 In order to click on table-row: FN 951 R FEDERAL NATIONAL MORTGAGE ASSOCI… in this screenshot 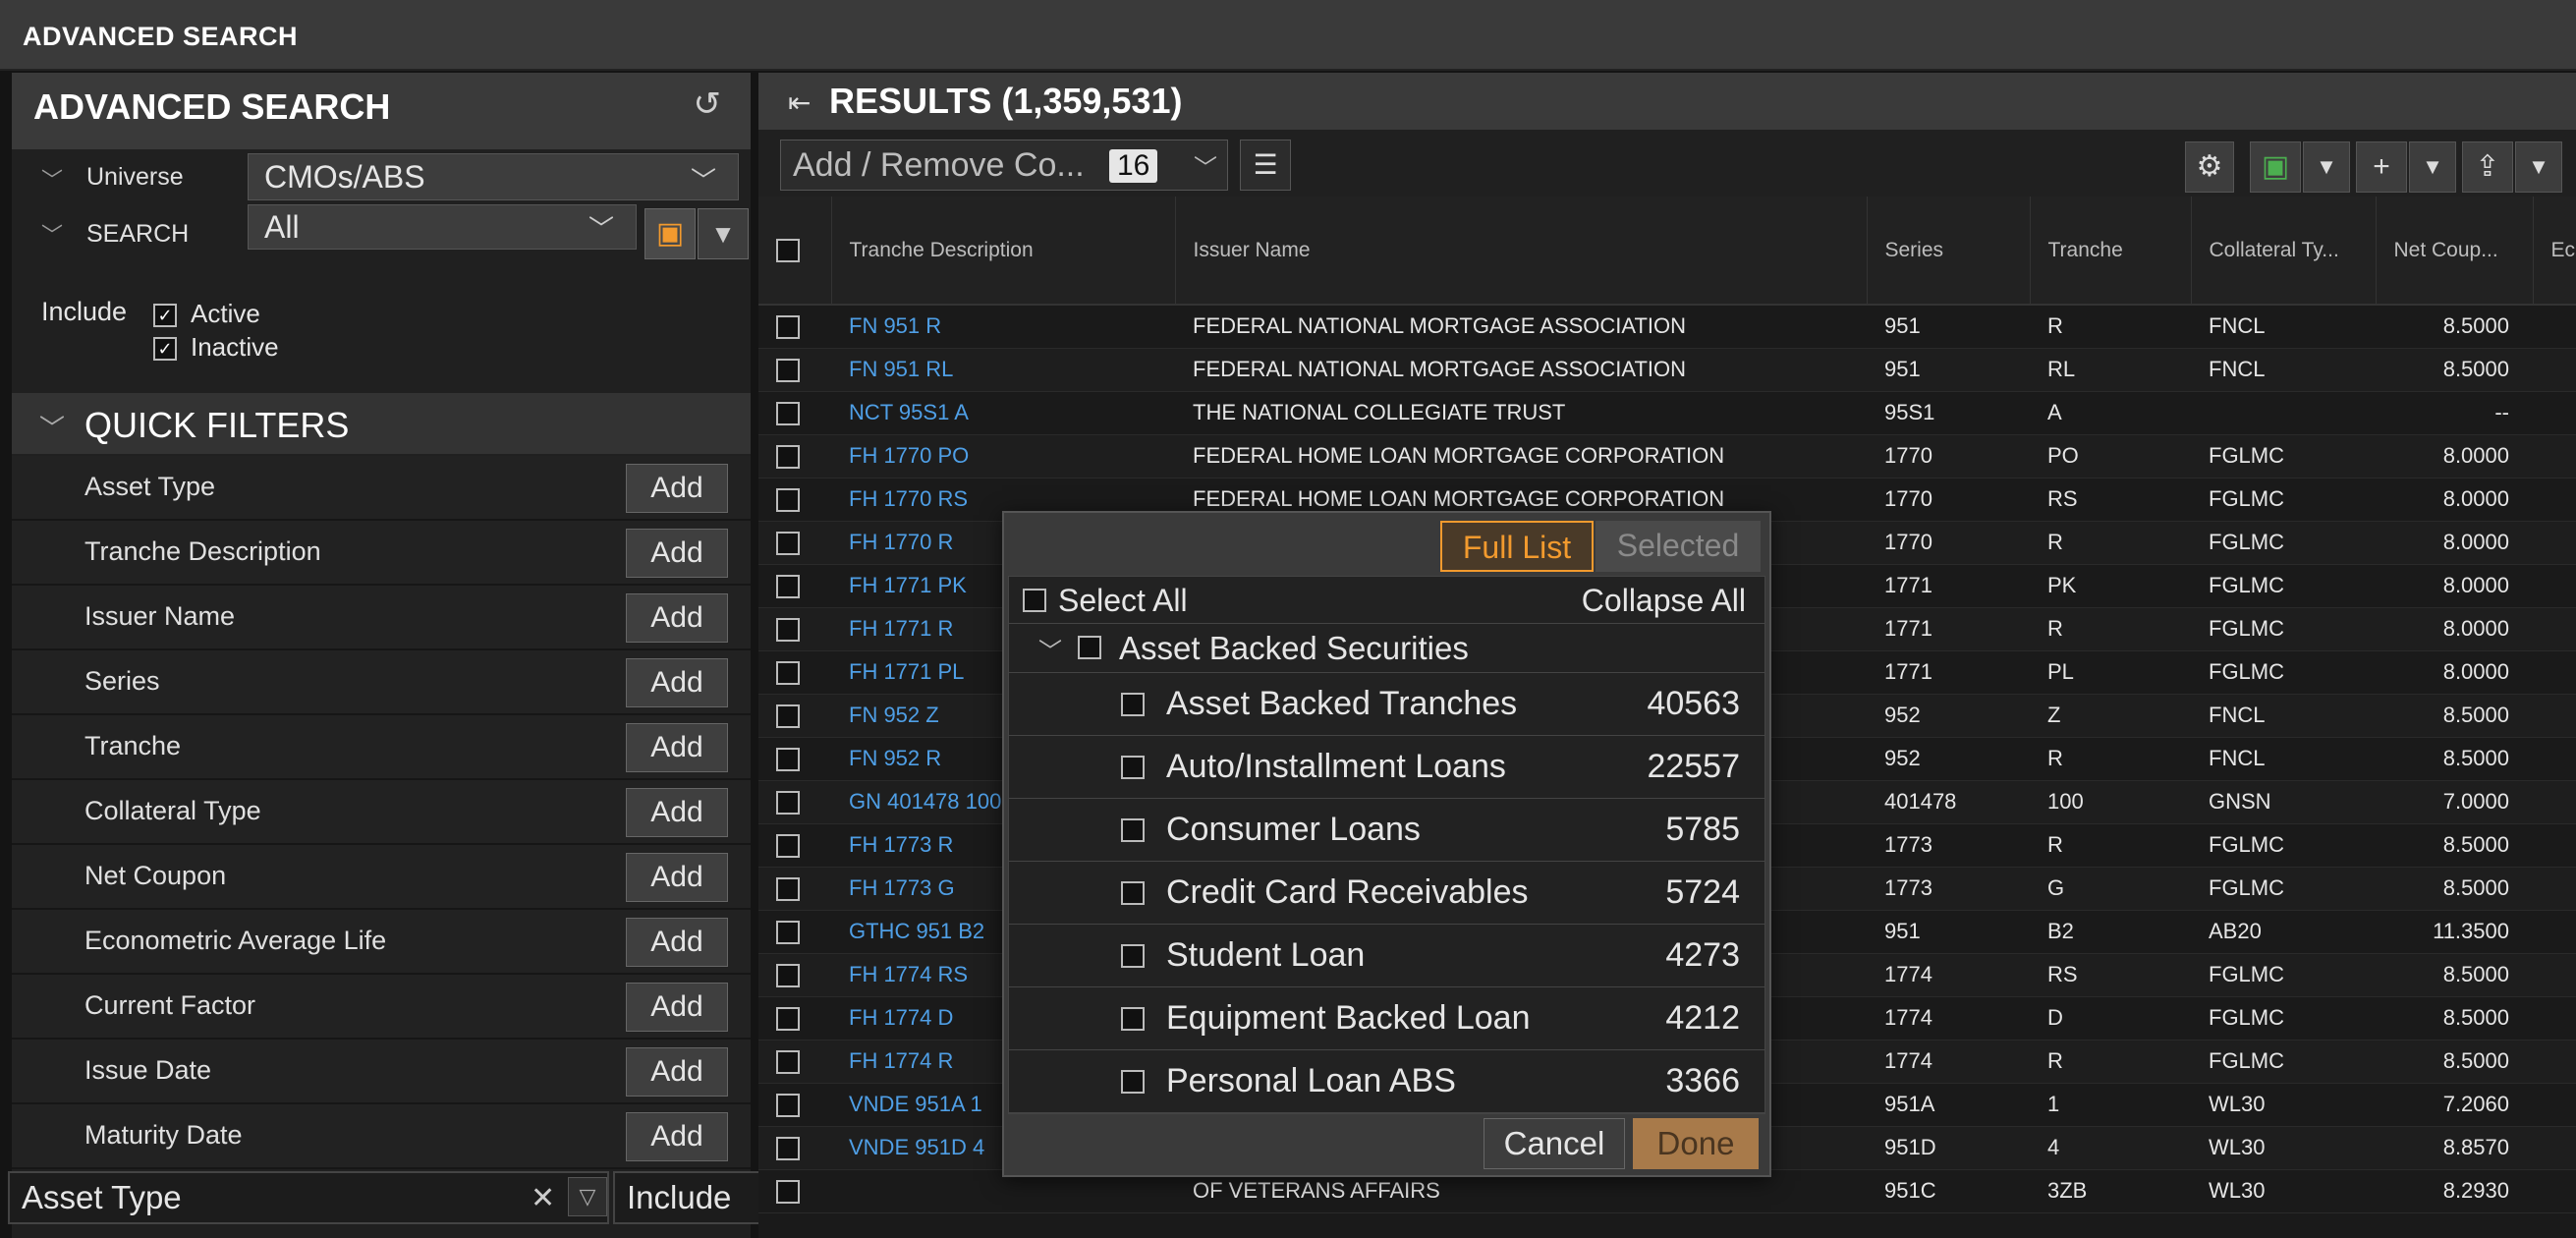, I will do `click(1667, 327)`.